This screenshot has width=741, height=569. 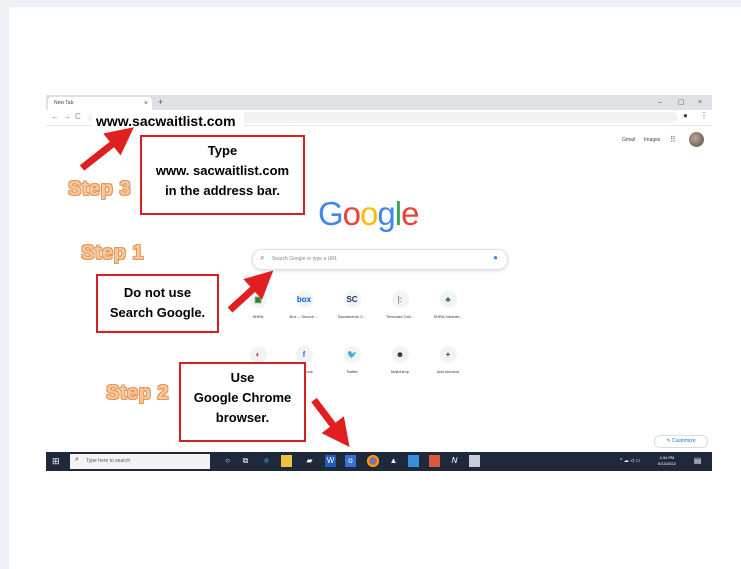 I want to click on step1-arrow, so click(x=250, y=291).